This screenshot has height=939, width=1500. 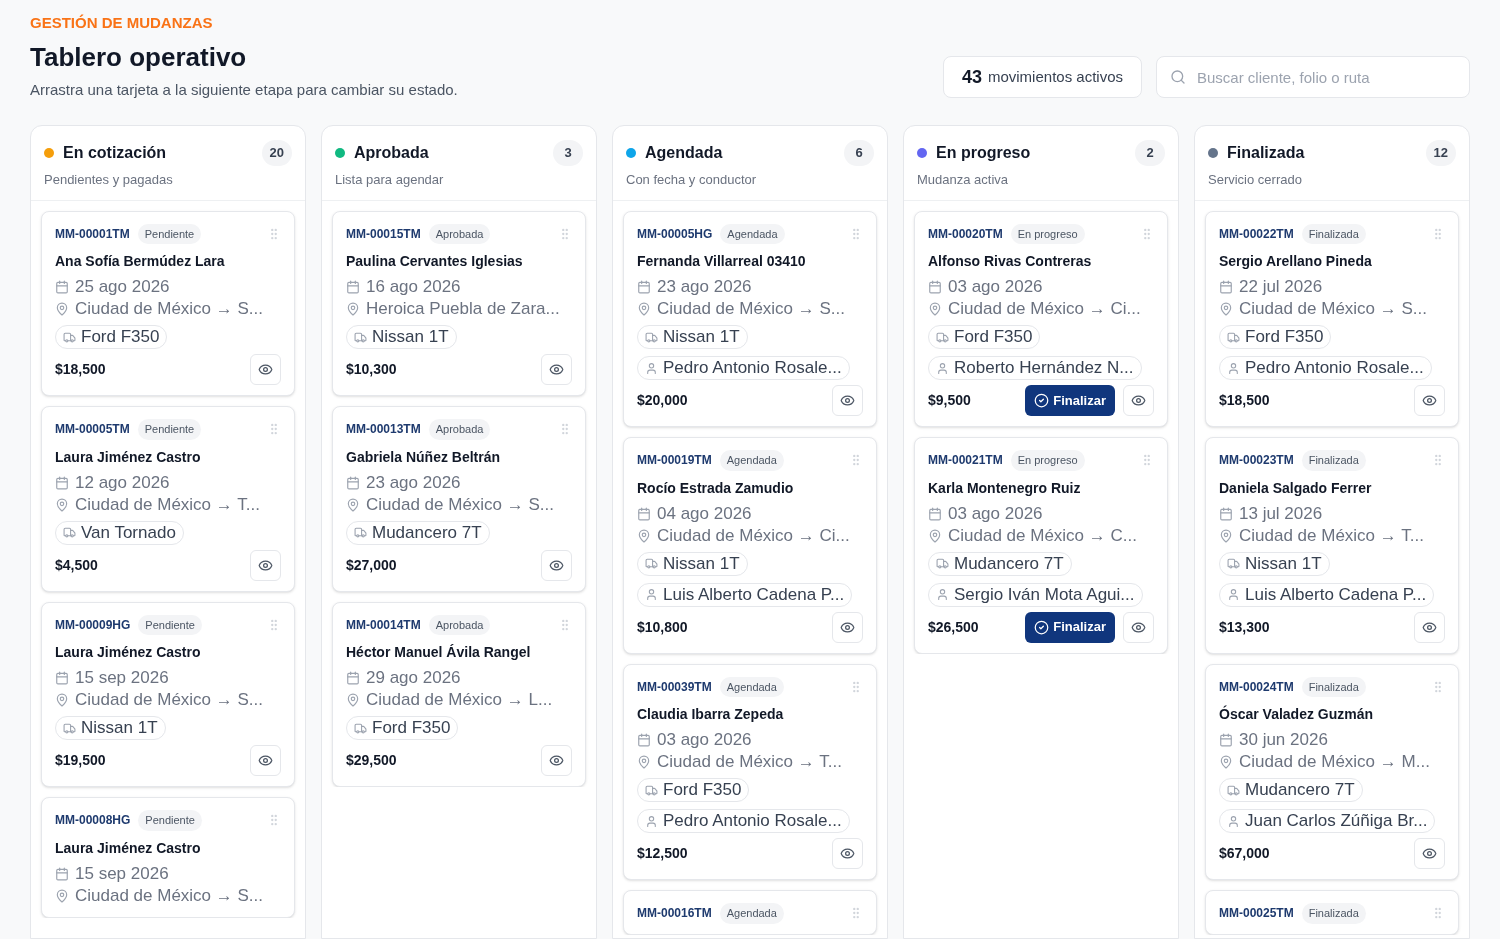 I want to click on folio: MM-00016TM, so click(x=674, y=914).